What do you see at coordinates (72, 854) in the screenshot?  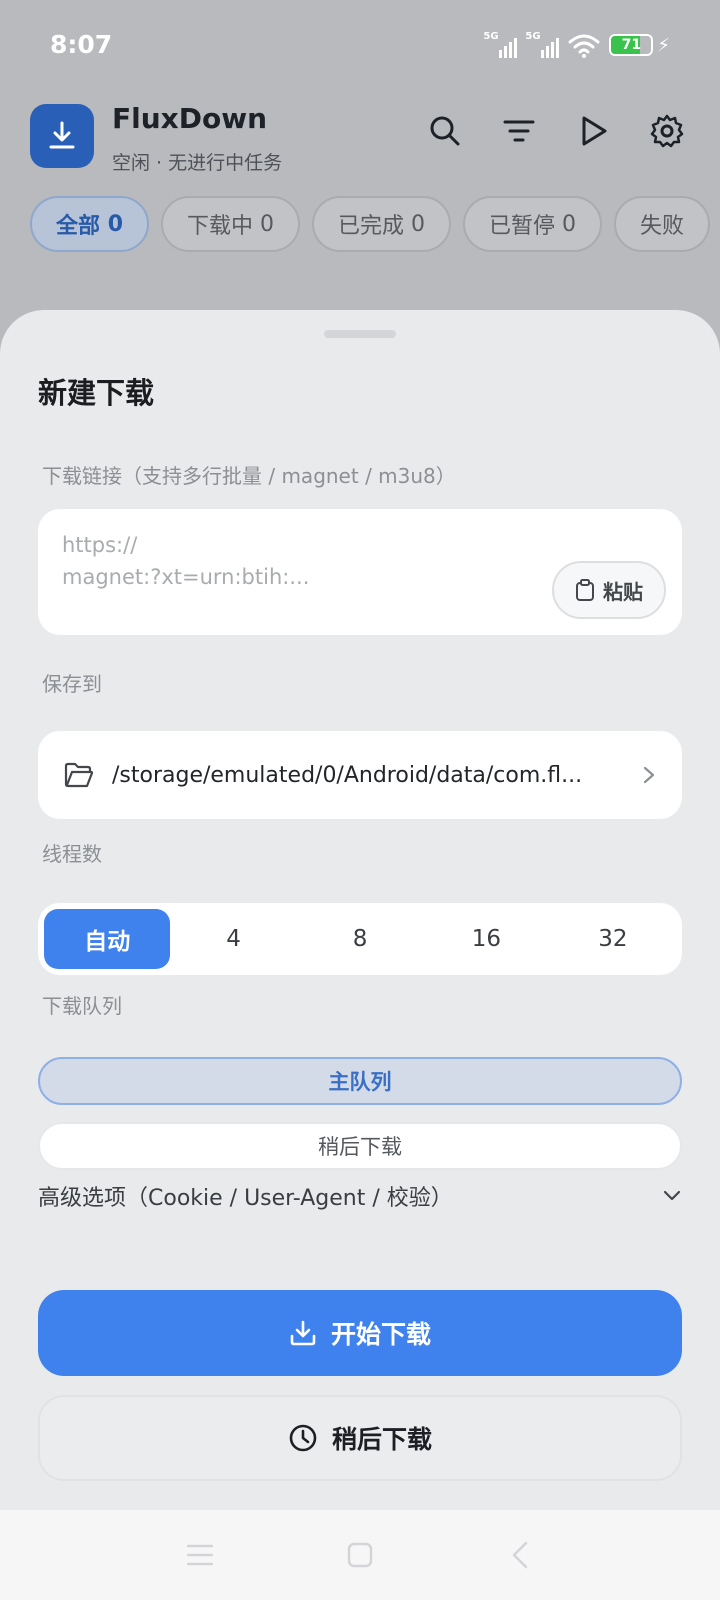 I see `threads-section-label: 线程数` at bounding box center [72, 854].